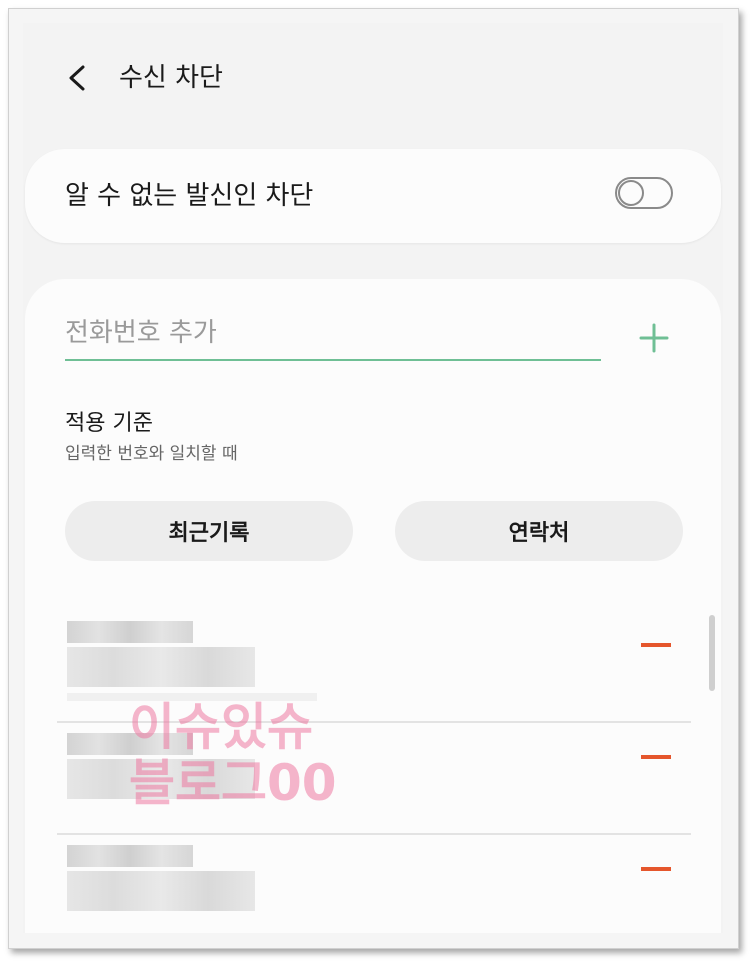  What do you see at coordinates (171, 78) in the screenshot?
I see `page-title: 수신 차단` at bounding box center [171, 78].